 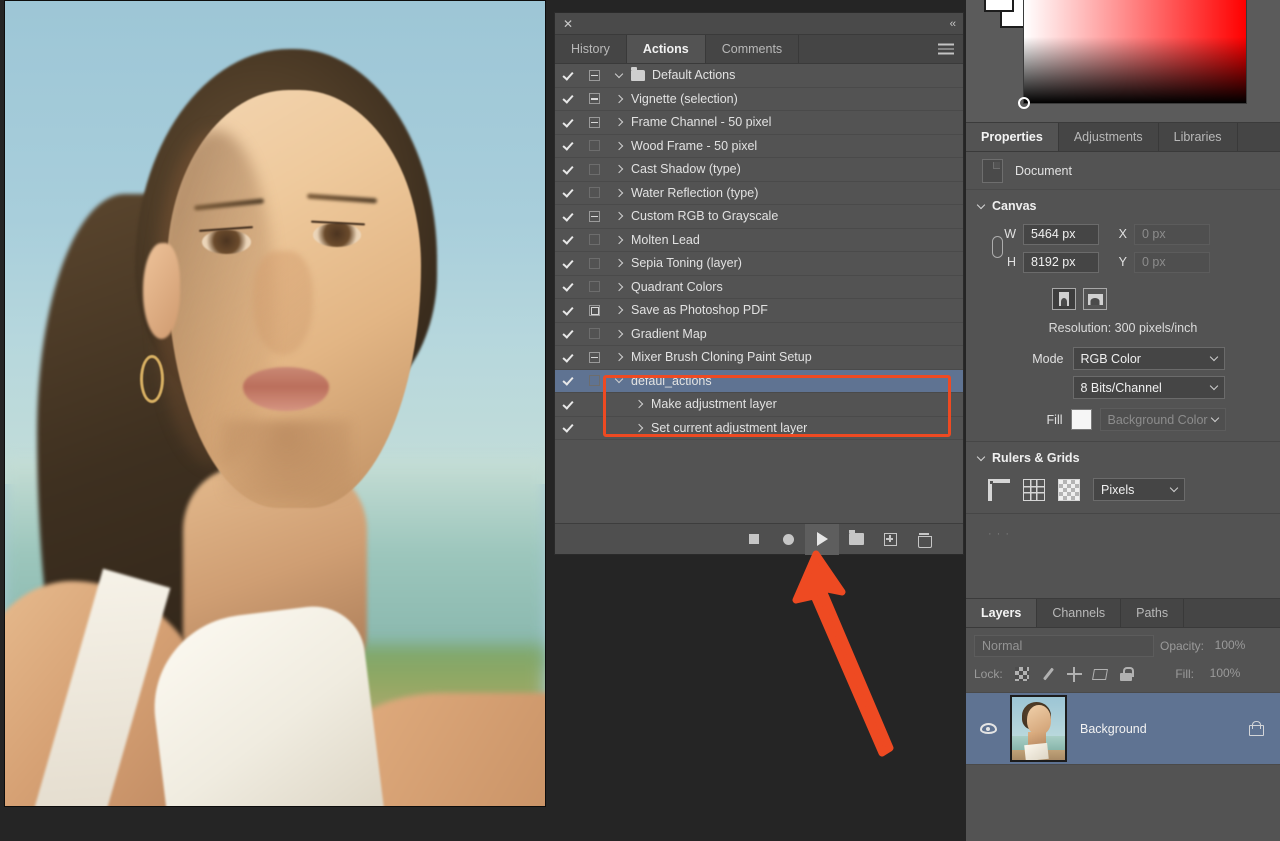 I want to click on delete-button, so click(x=924, y=539).